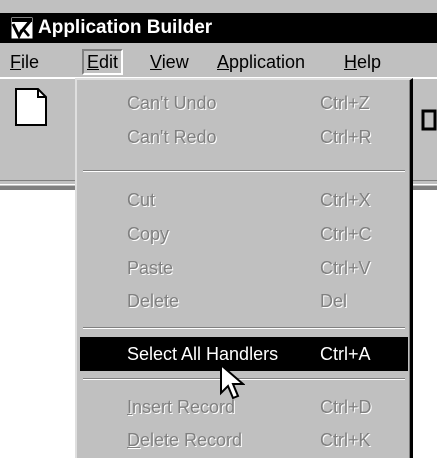  I want to click on menu-item-delete: Delete Del, so click(244, 301).